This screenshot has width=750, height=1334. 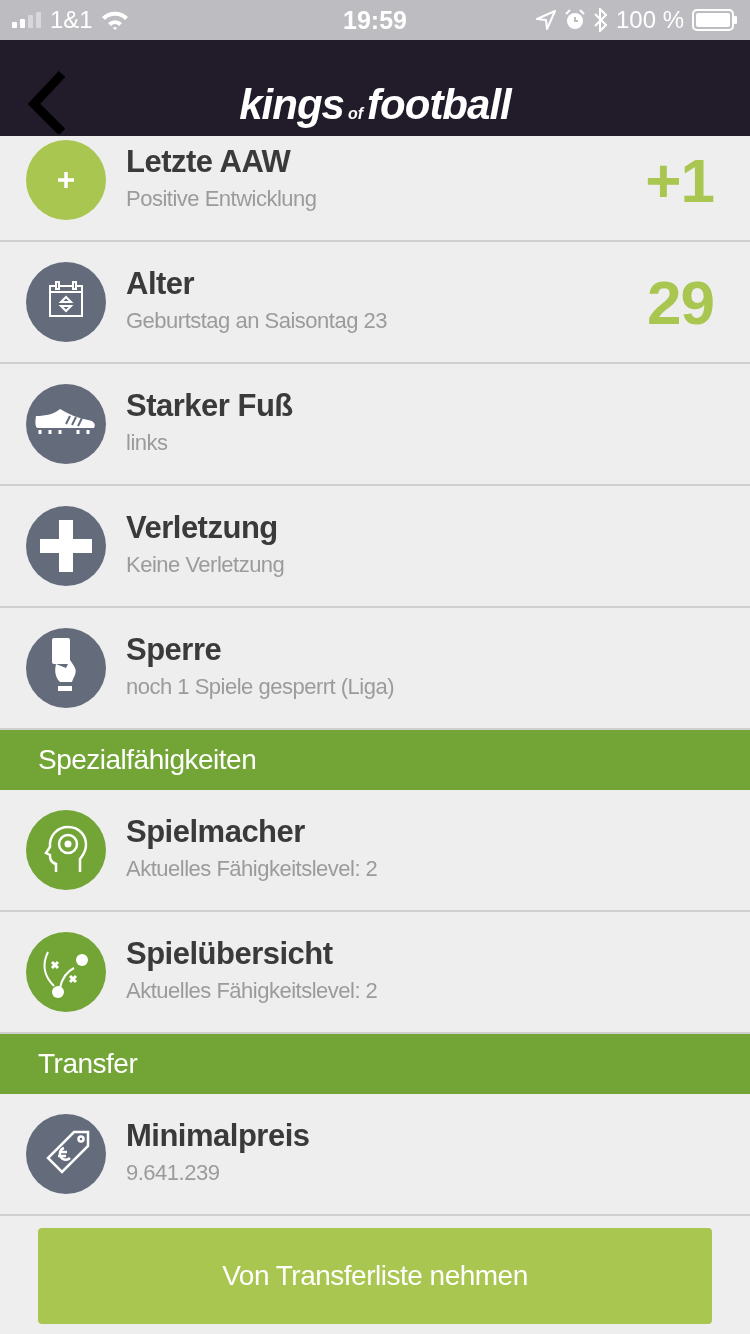 I want to click on bluetooth-icon, so click(x=600, y=20).